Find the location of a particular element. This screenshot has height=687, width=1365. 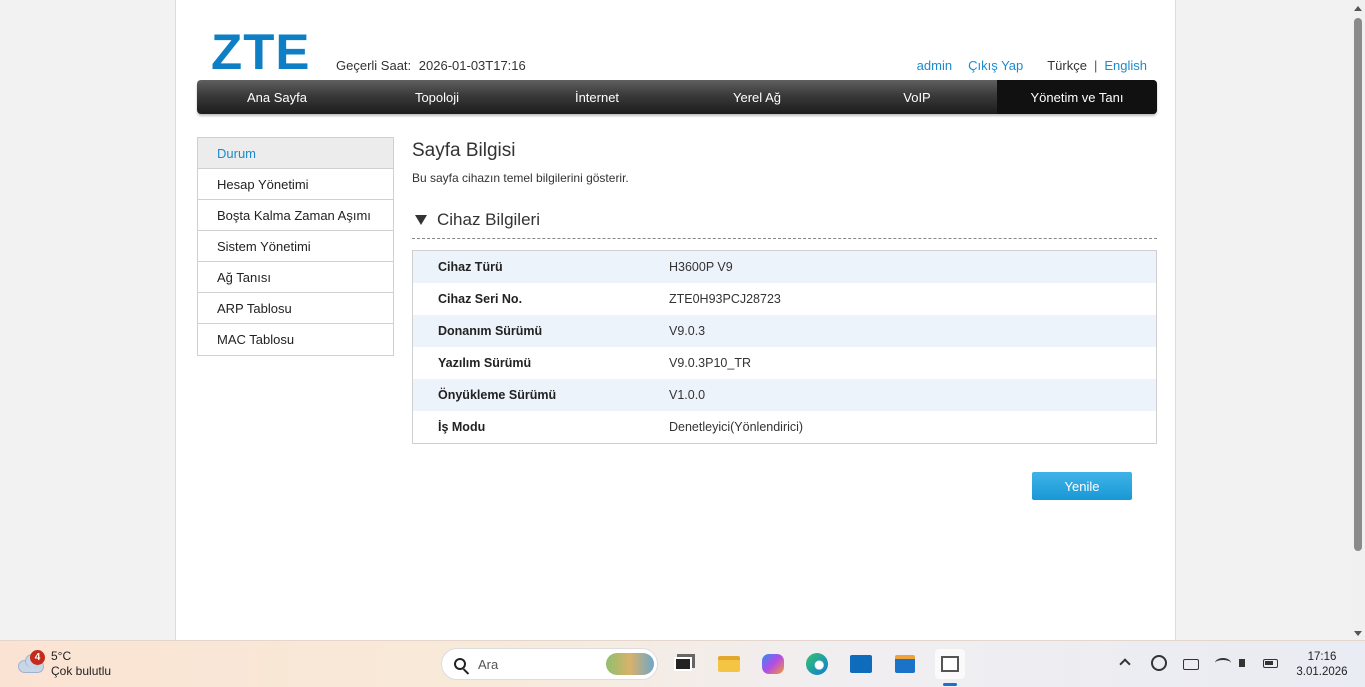

row-value: ZTE0H93PCJ28723 is located at coordinates (725, 299).